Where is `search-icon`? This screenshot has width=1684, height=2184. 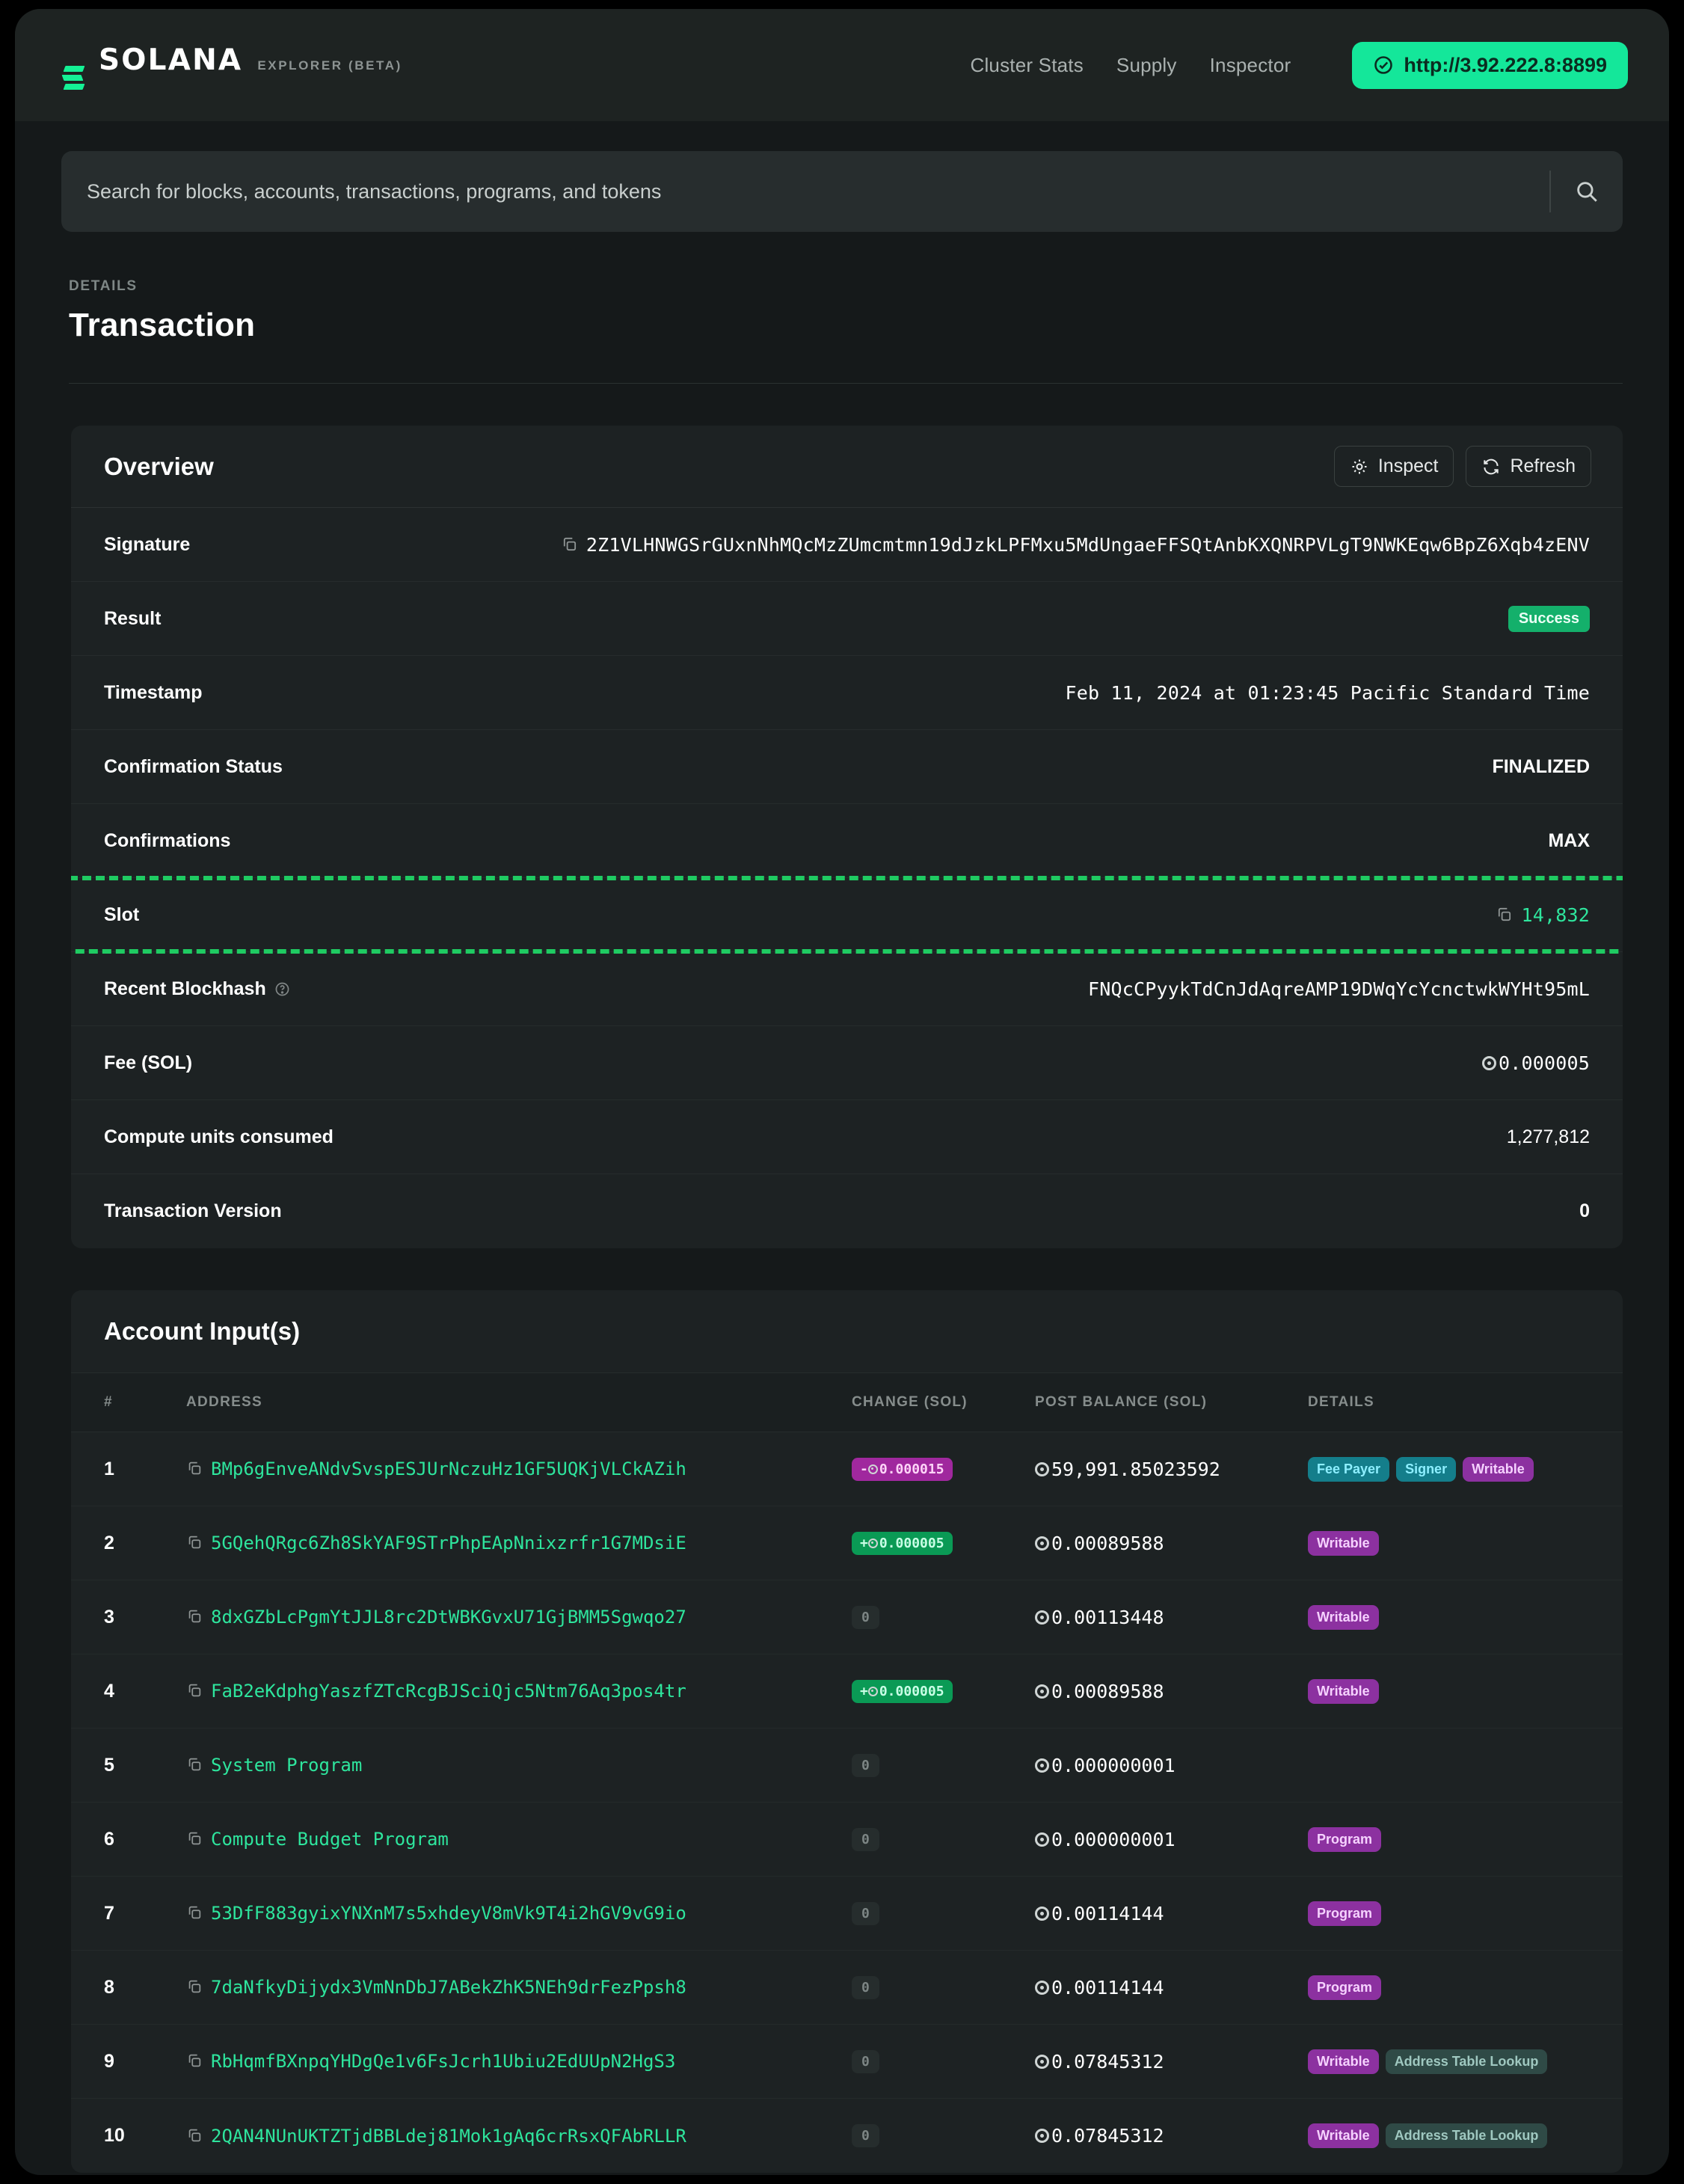 search-icon is located at coordinates (1587, 192).